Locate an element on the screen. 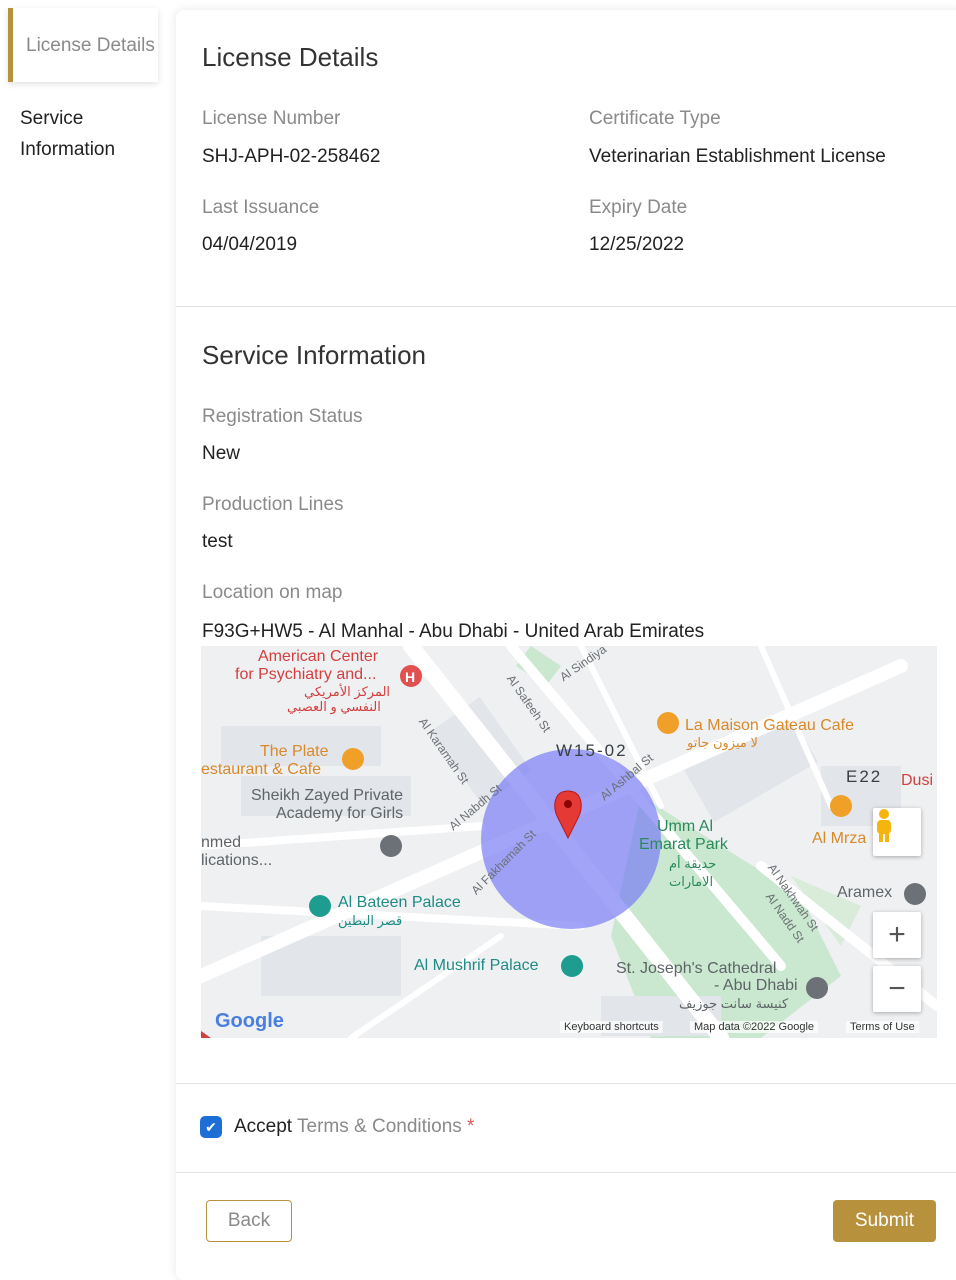 This screenshot has height=1280, width=956. poi-al-bateen-palace: Al Bateen Palace is located at coordinates (399, 903).